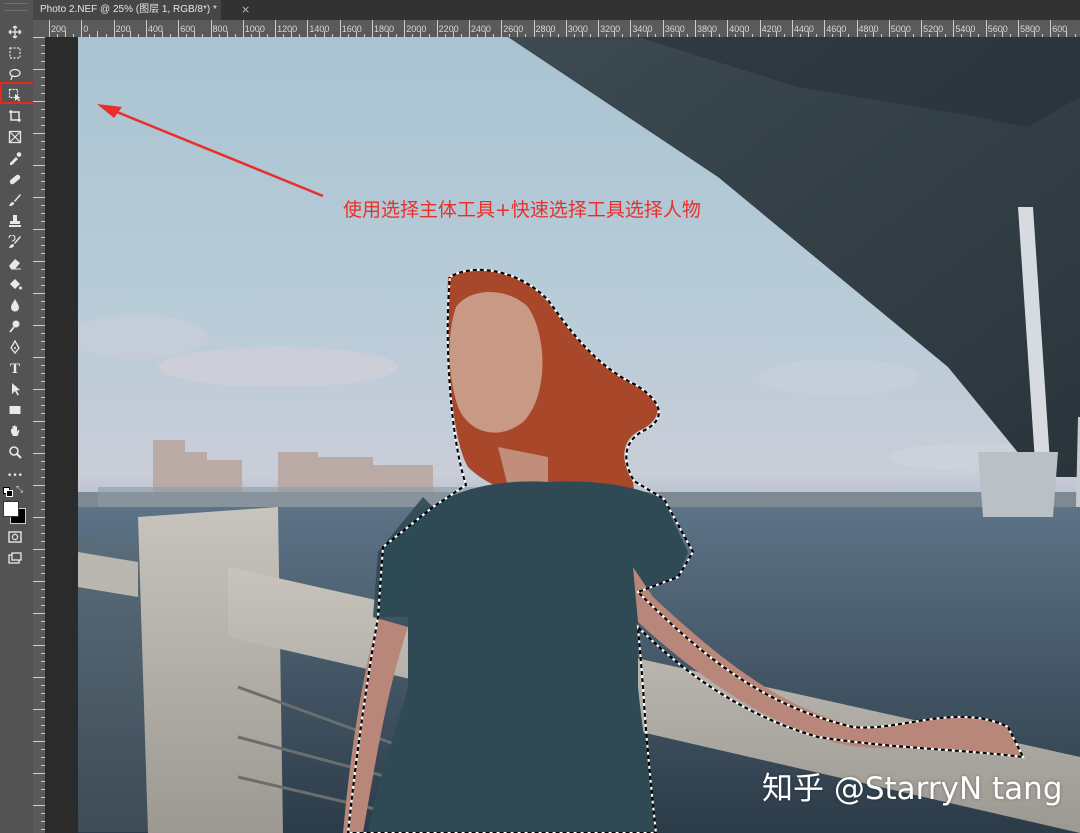  I want to click on dodge-tool, so click(15, 327).